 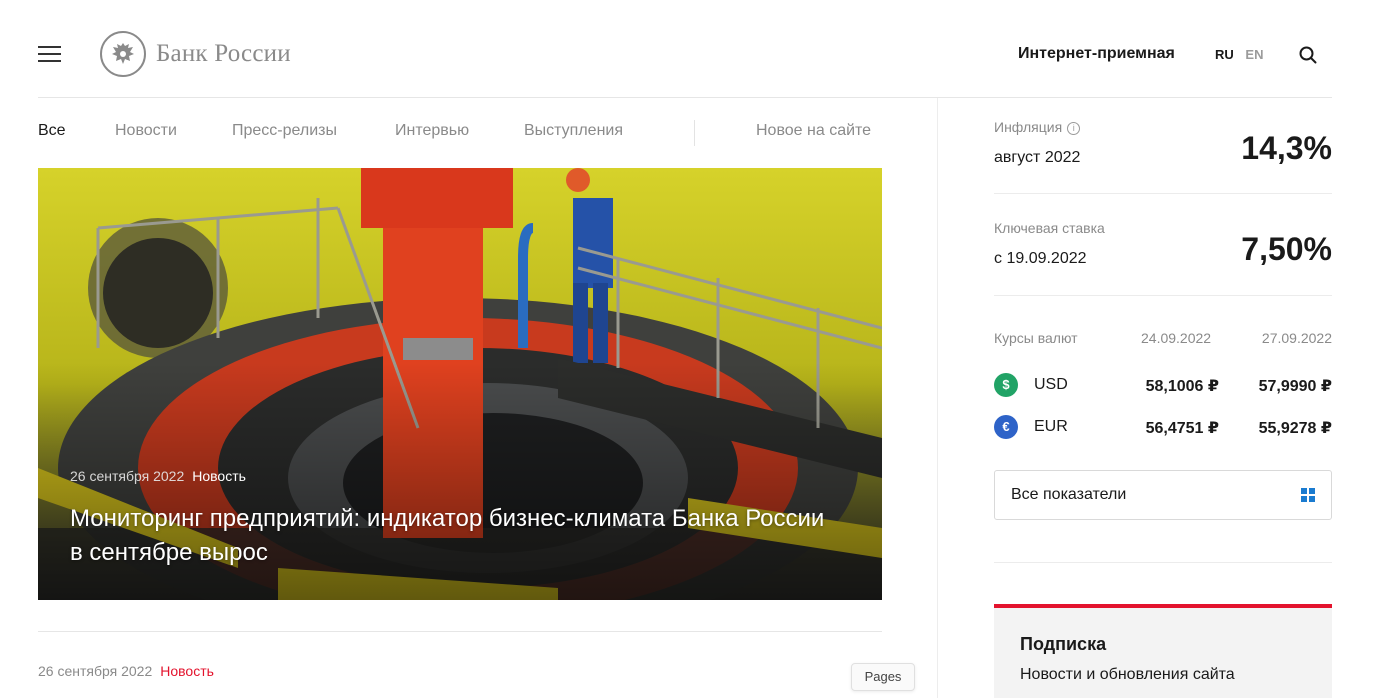 I want to click on pages-tooltip: Pages, so click(x=883, y=677).